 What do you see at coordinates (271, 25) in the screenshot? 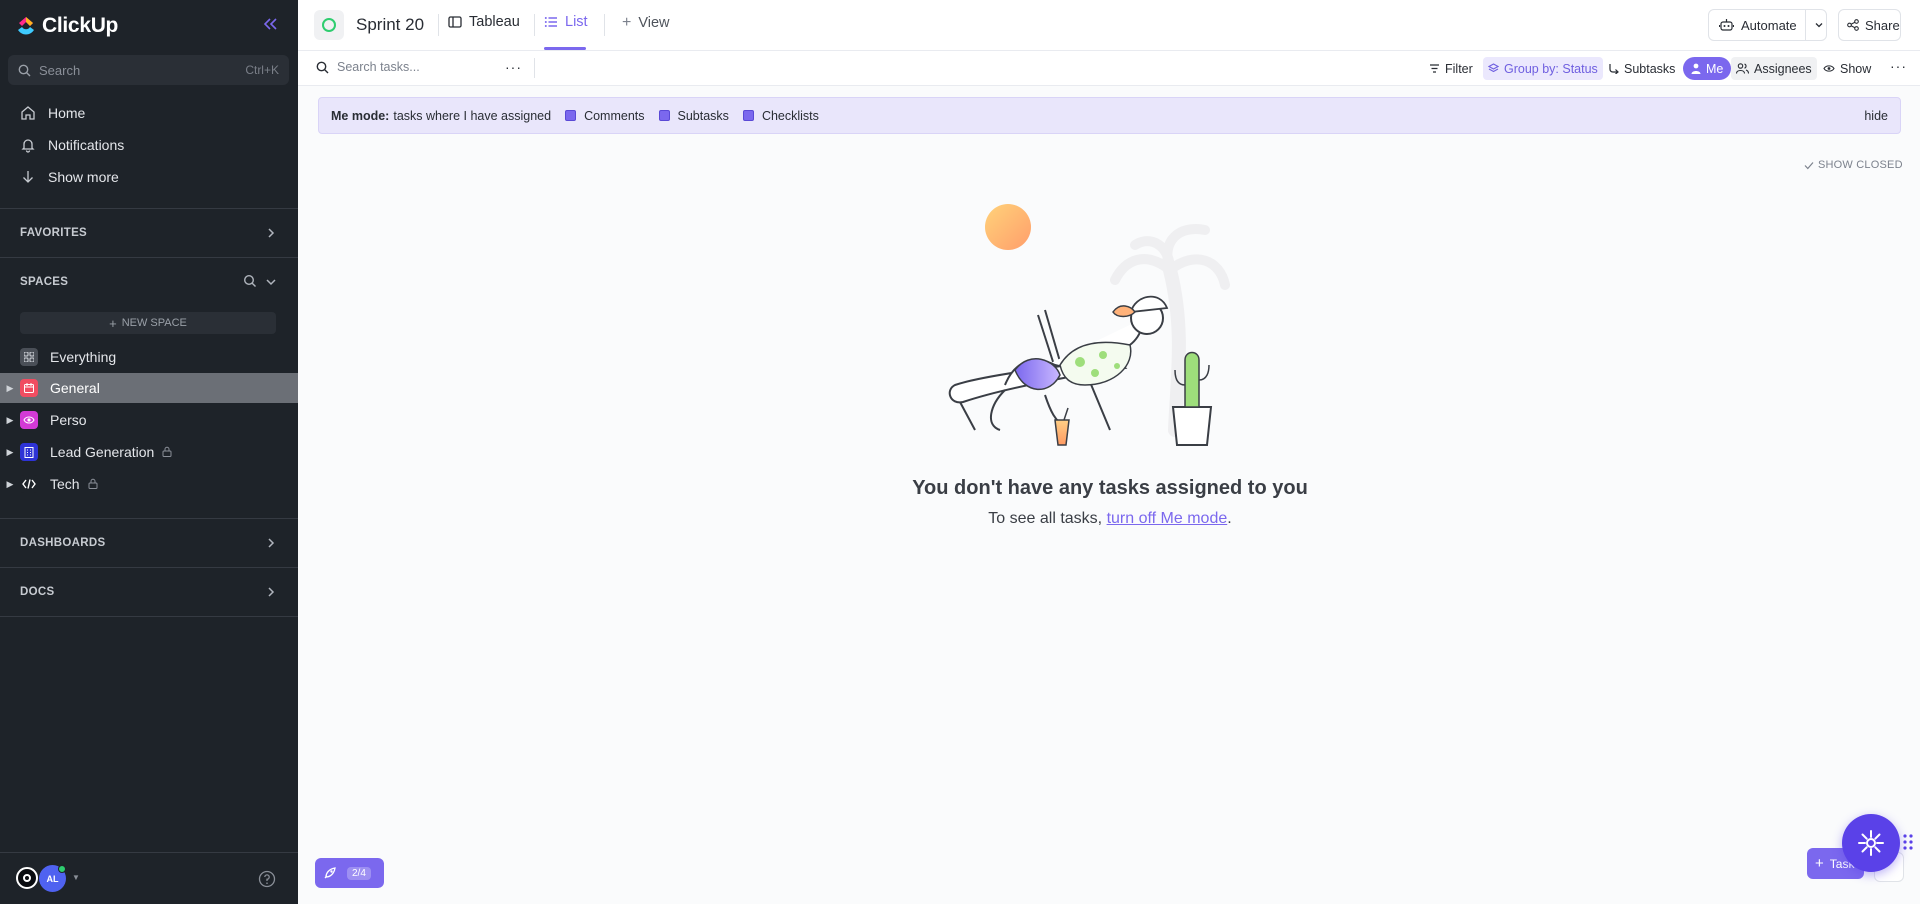
I see `collapse-sidebar-icon` at bounding box center [271, 25].